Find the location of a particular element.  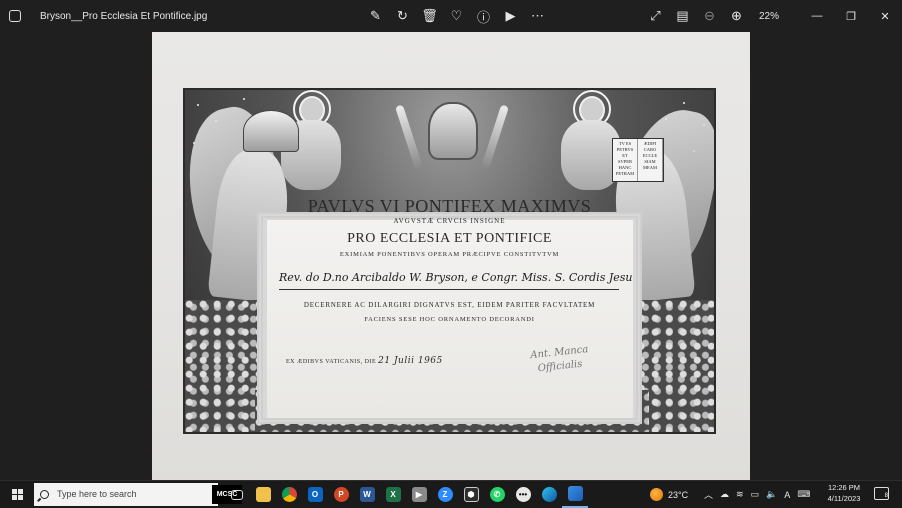

system-tray: ︿ ☁ ≋ ▭ 🔈 A ⌨ is located at coordinates (757, 494).